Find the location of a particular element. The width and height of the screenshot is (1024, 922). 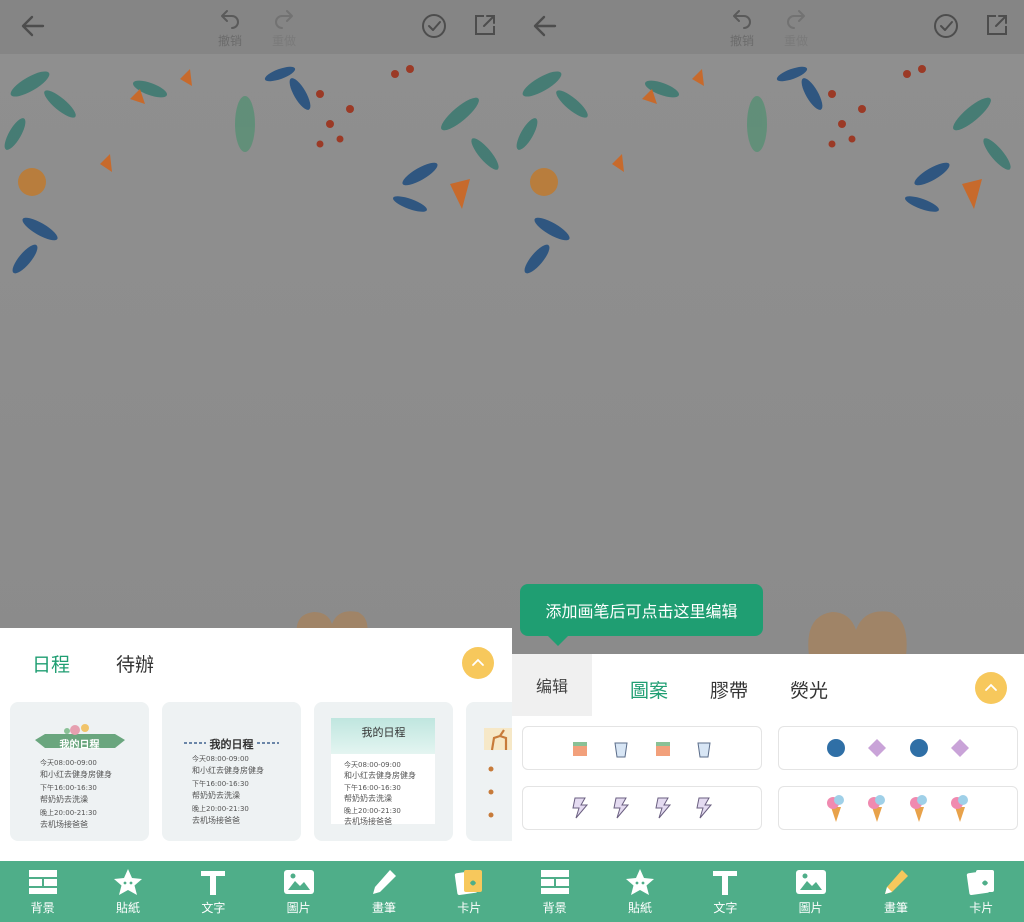

text-icon is located at coordinates (725, 882).